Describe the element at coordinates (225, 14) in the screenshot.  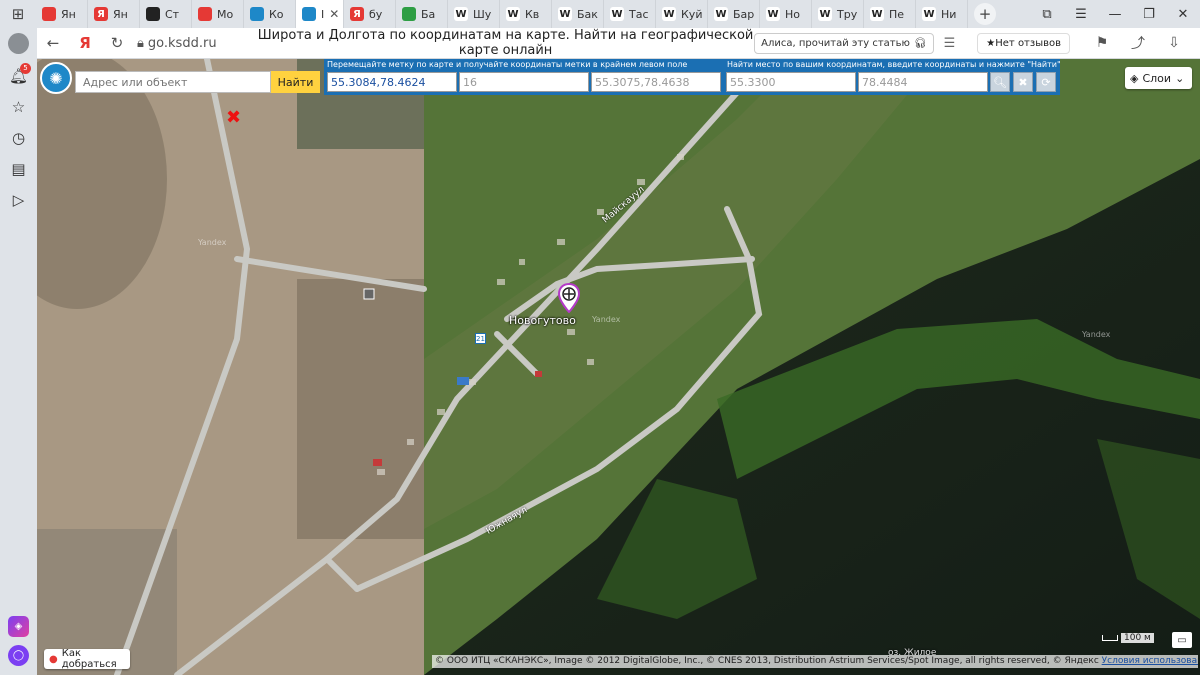
I see `tab-label: Мо` at that location.